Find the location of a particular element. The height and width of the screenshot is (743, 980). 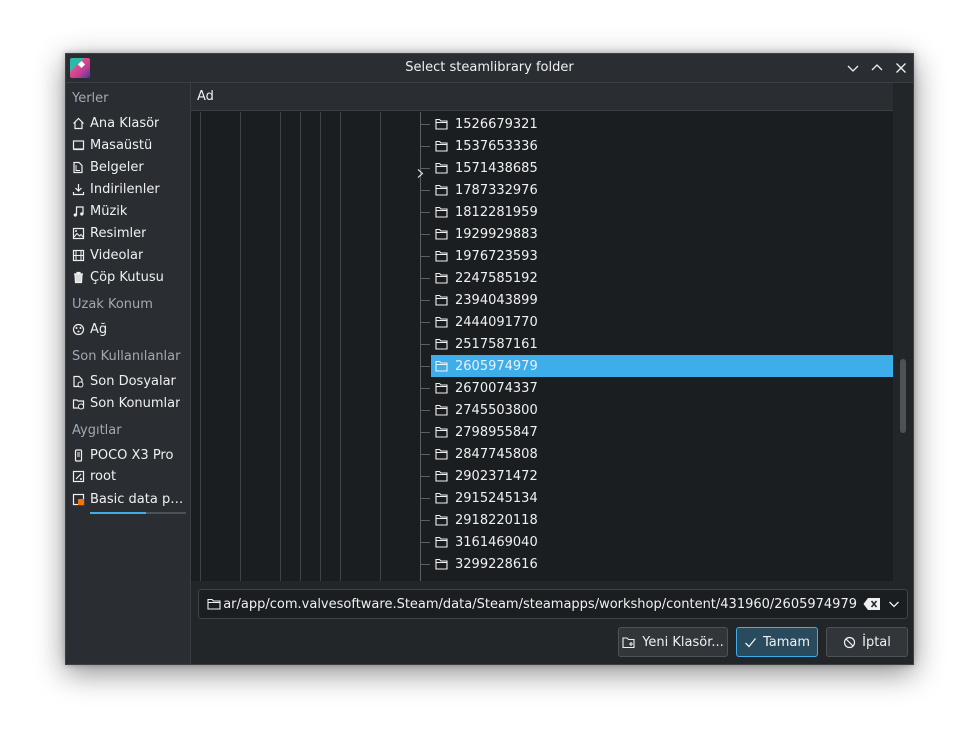

sidebar-item-downloads: İndirilenler is located at coordinates (128, 189).